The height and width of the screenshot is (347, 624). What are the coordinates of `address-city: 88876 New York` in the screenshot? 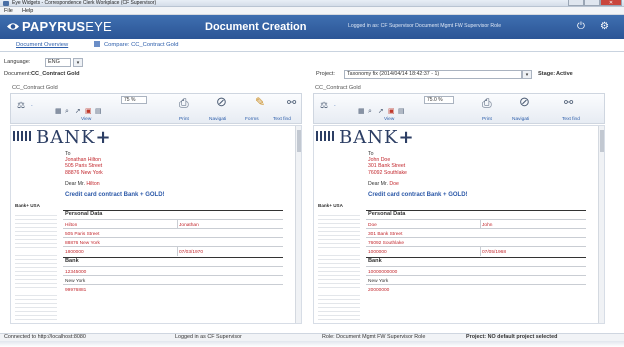 It's located at (84, 172).